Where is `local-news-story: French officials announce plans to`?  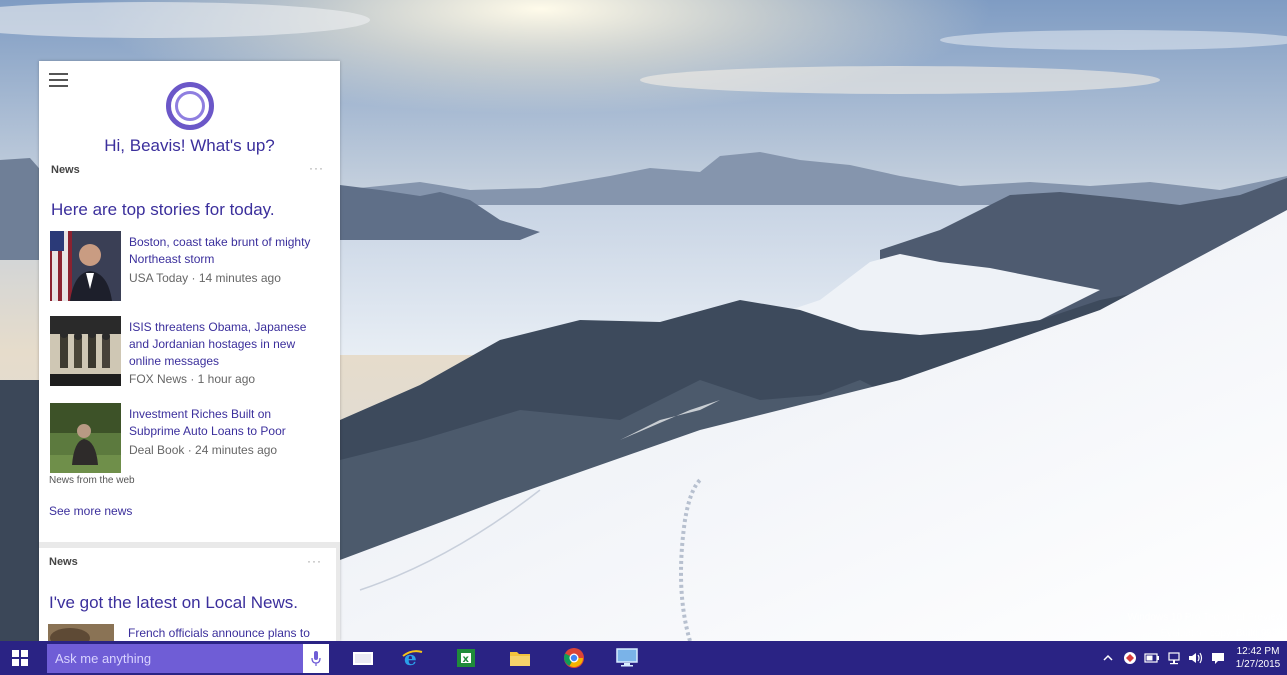
local-news-story: French officials announce plans to is located at coordinates (190, 632).